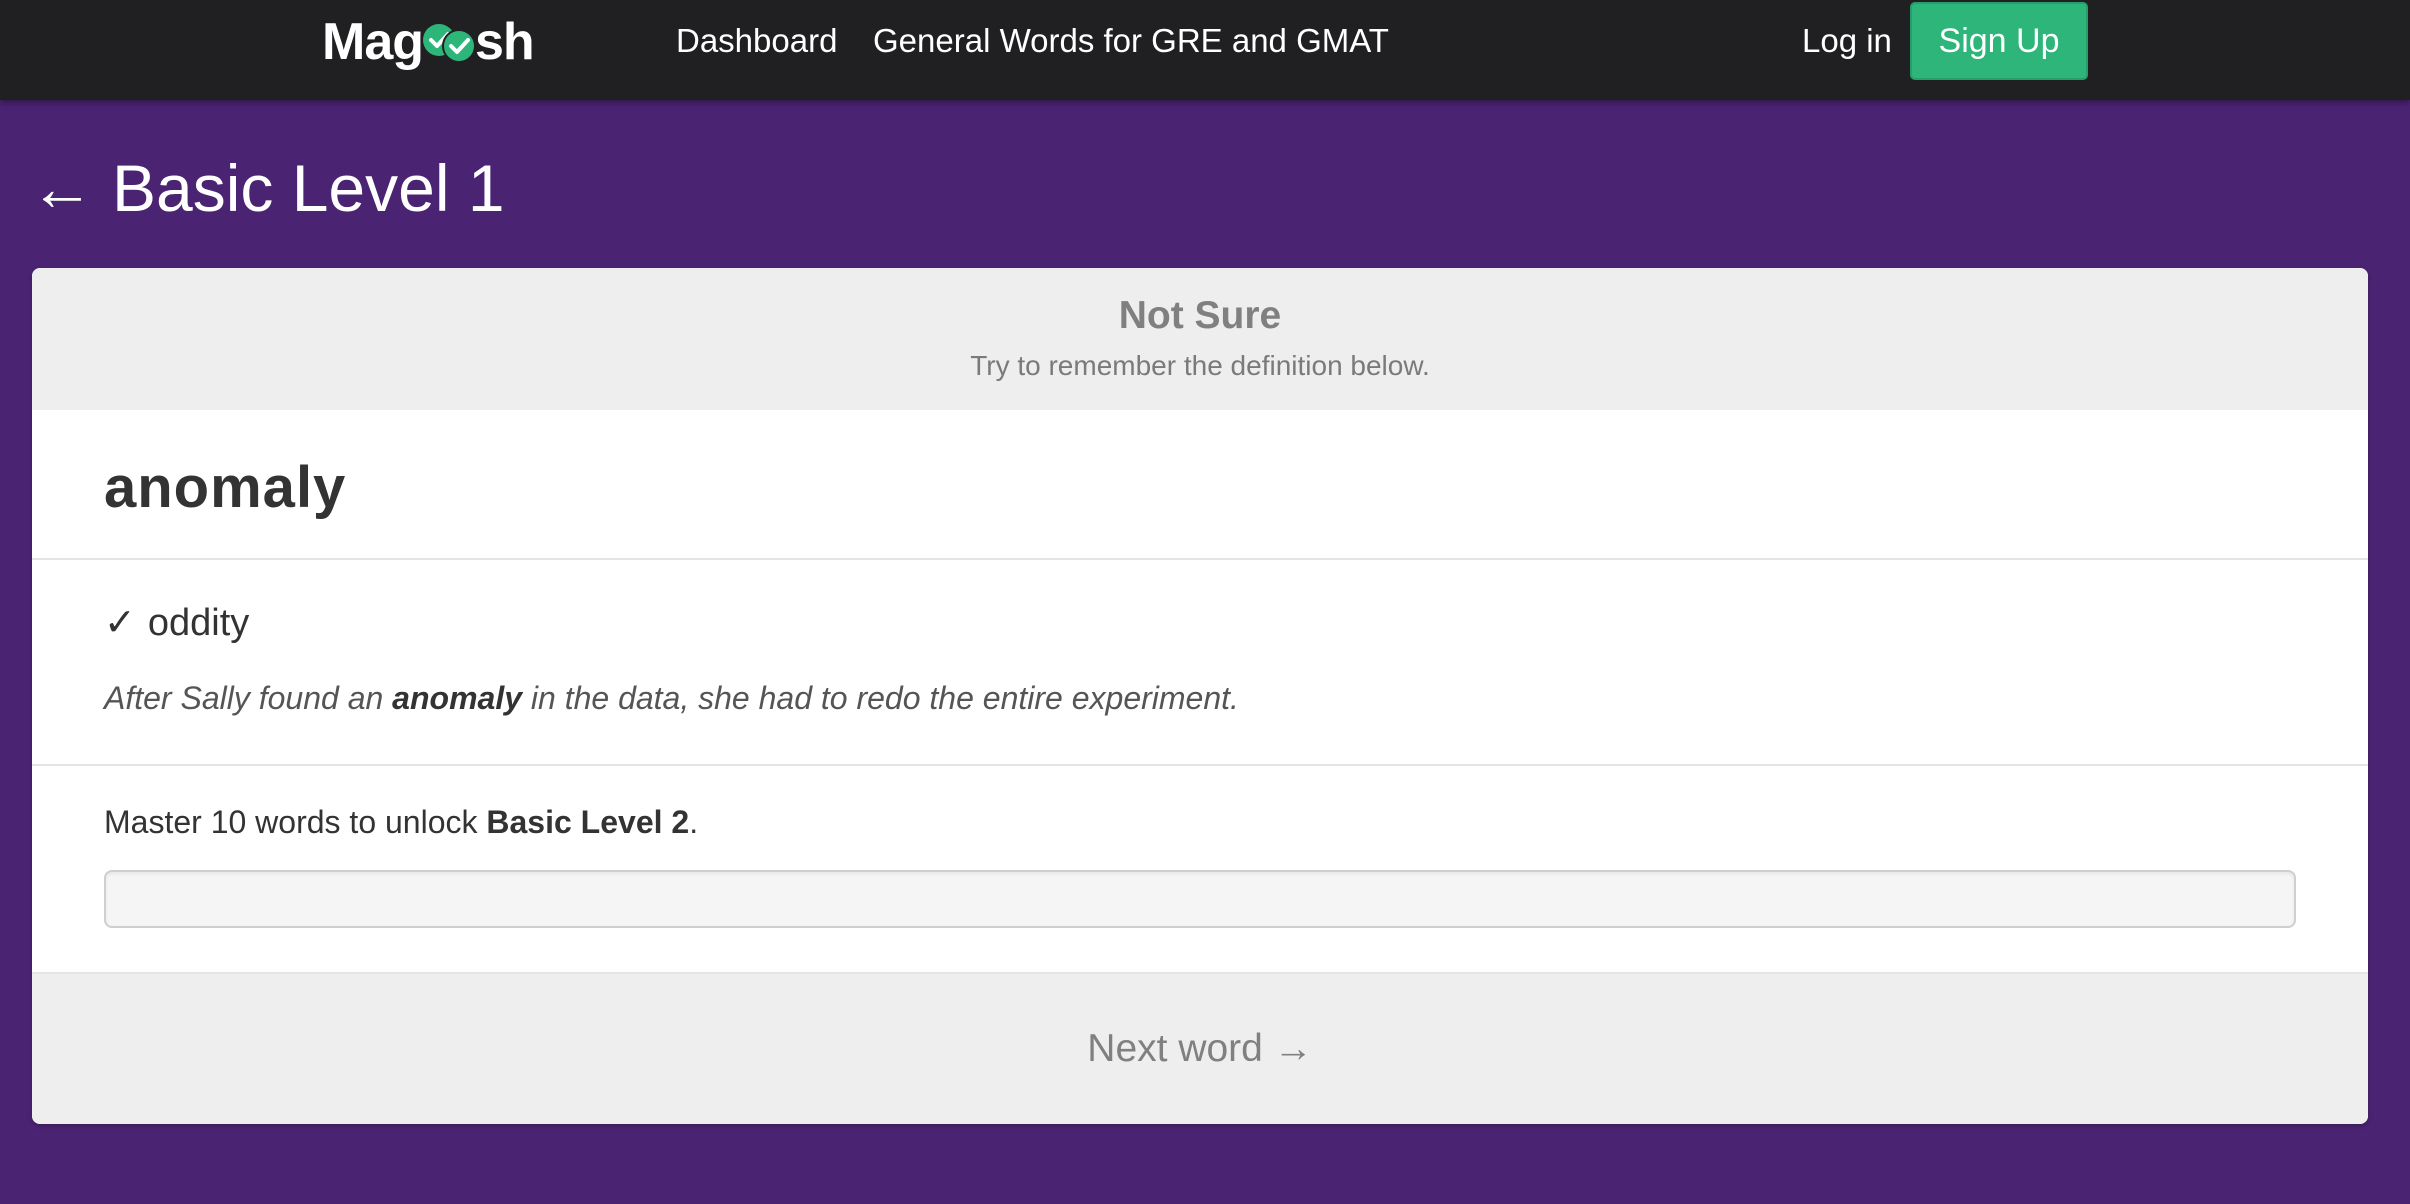 The height and width of the screenshot is (1204, 2410). I want to click on next-section: Next word →, so click(1200, 1049).